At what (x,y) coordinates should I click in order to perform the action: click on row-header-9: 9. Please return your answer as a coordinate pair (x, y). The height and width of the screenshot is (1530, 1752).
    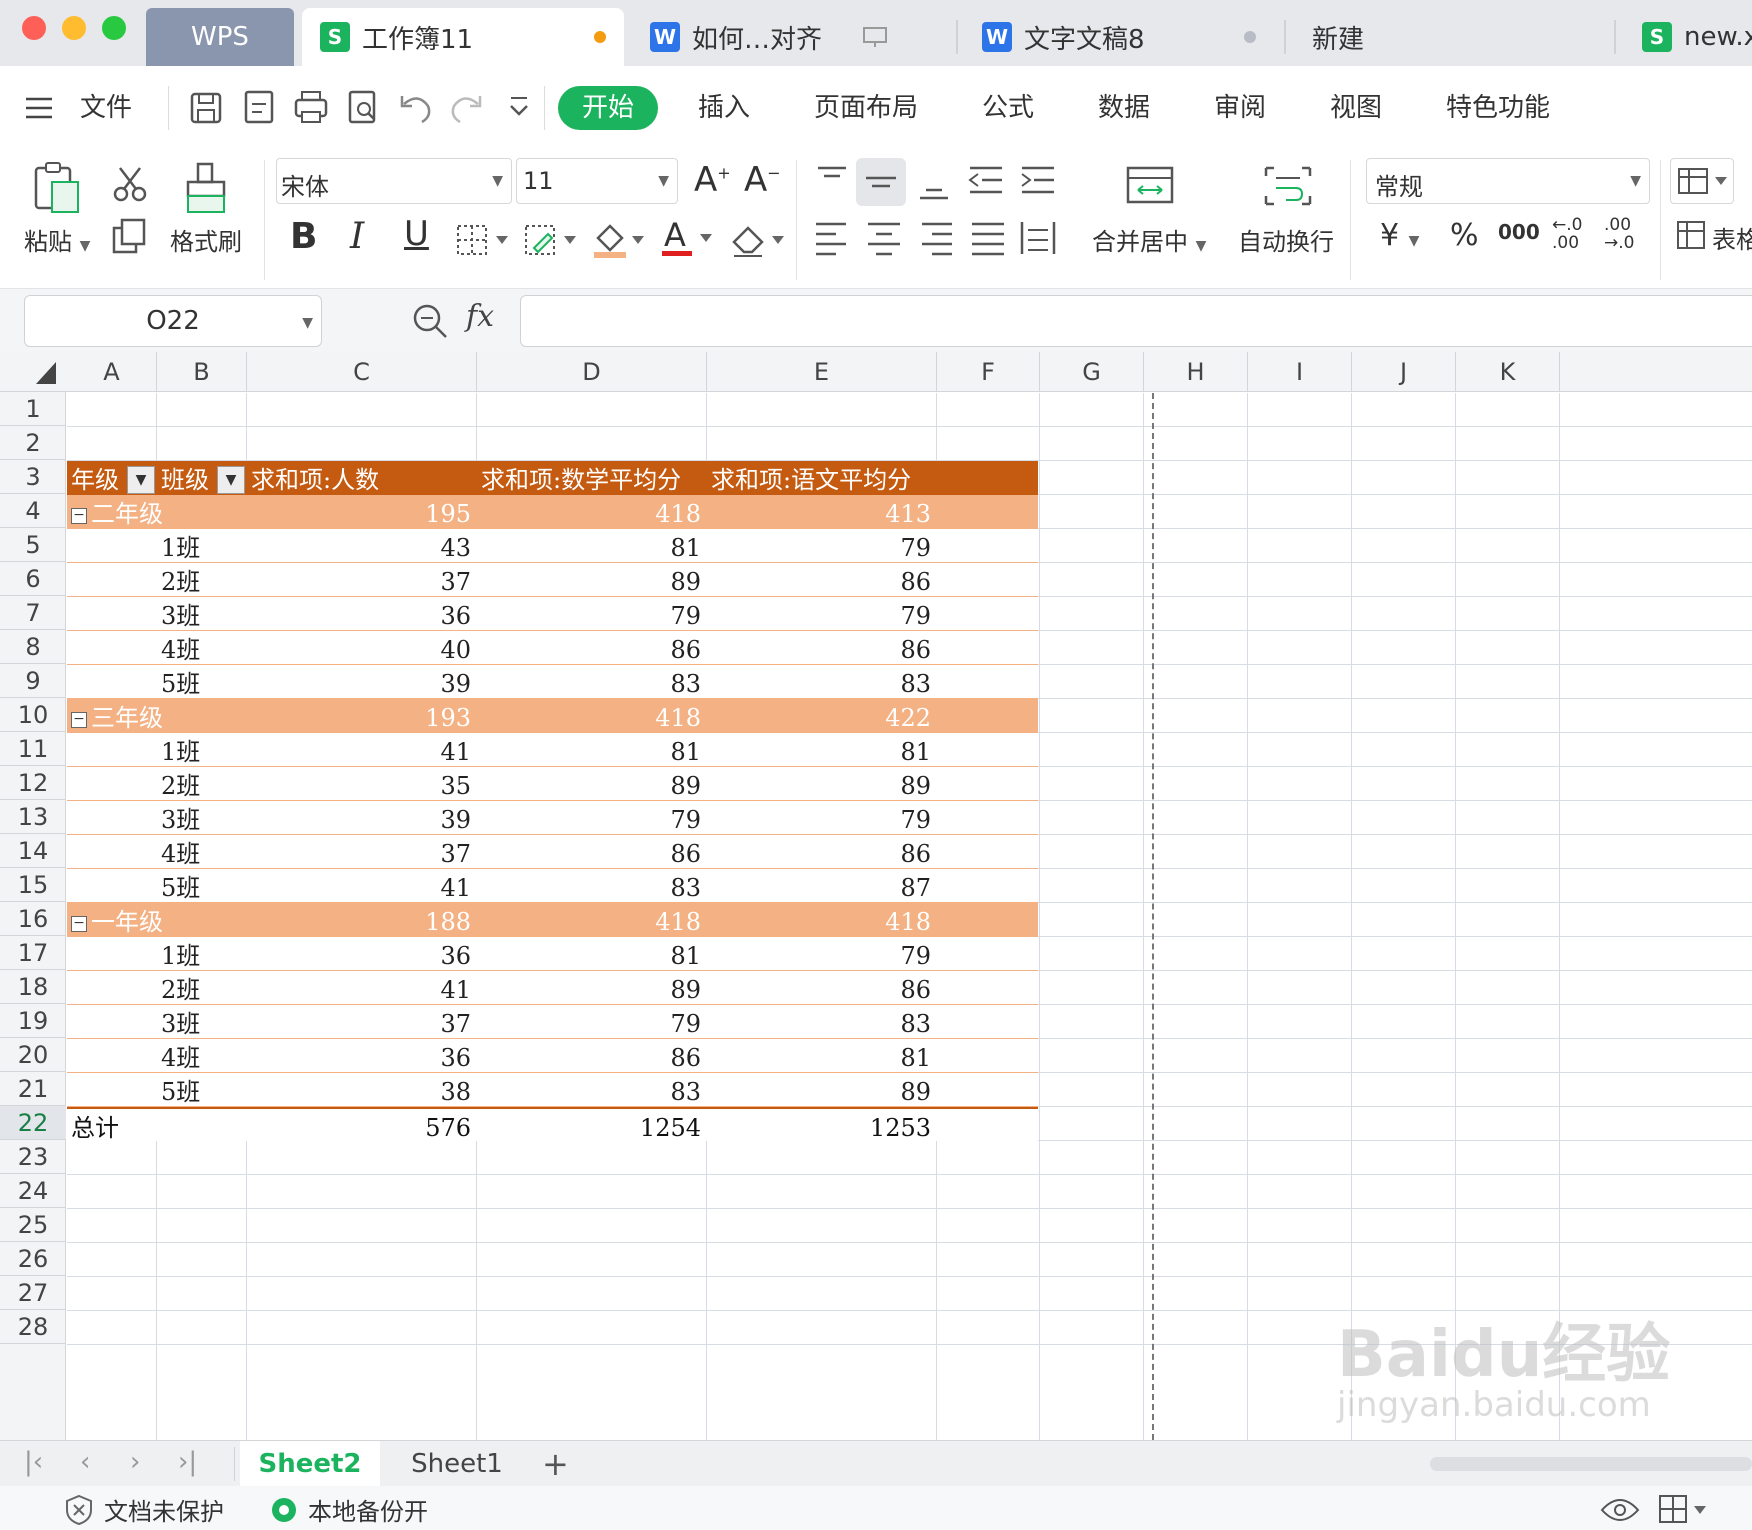
    Looking at the image, I should click on (33, 681).